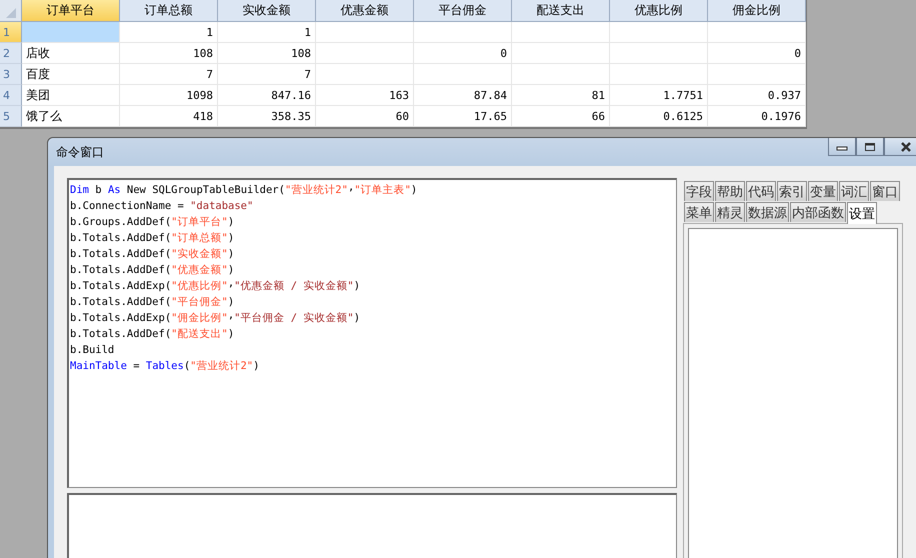 The image size is (916, 558). I want to click on maximize-icon, so click(870, 147).